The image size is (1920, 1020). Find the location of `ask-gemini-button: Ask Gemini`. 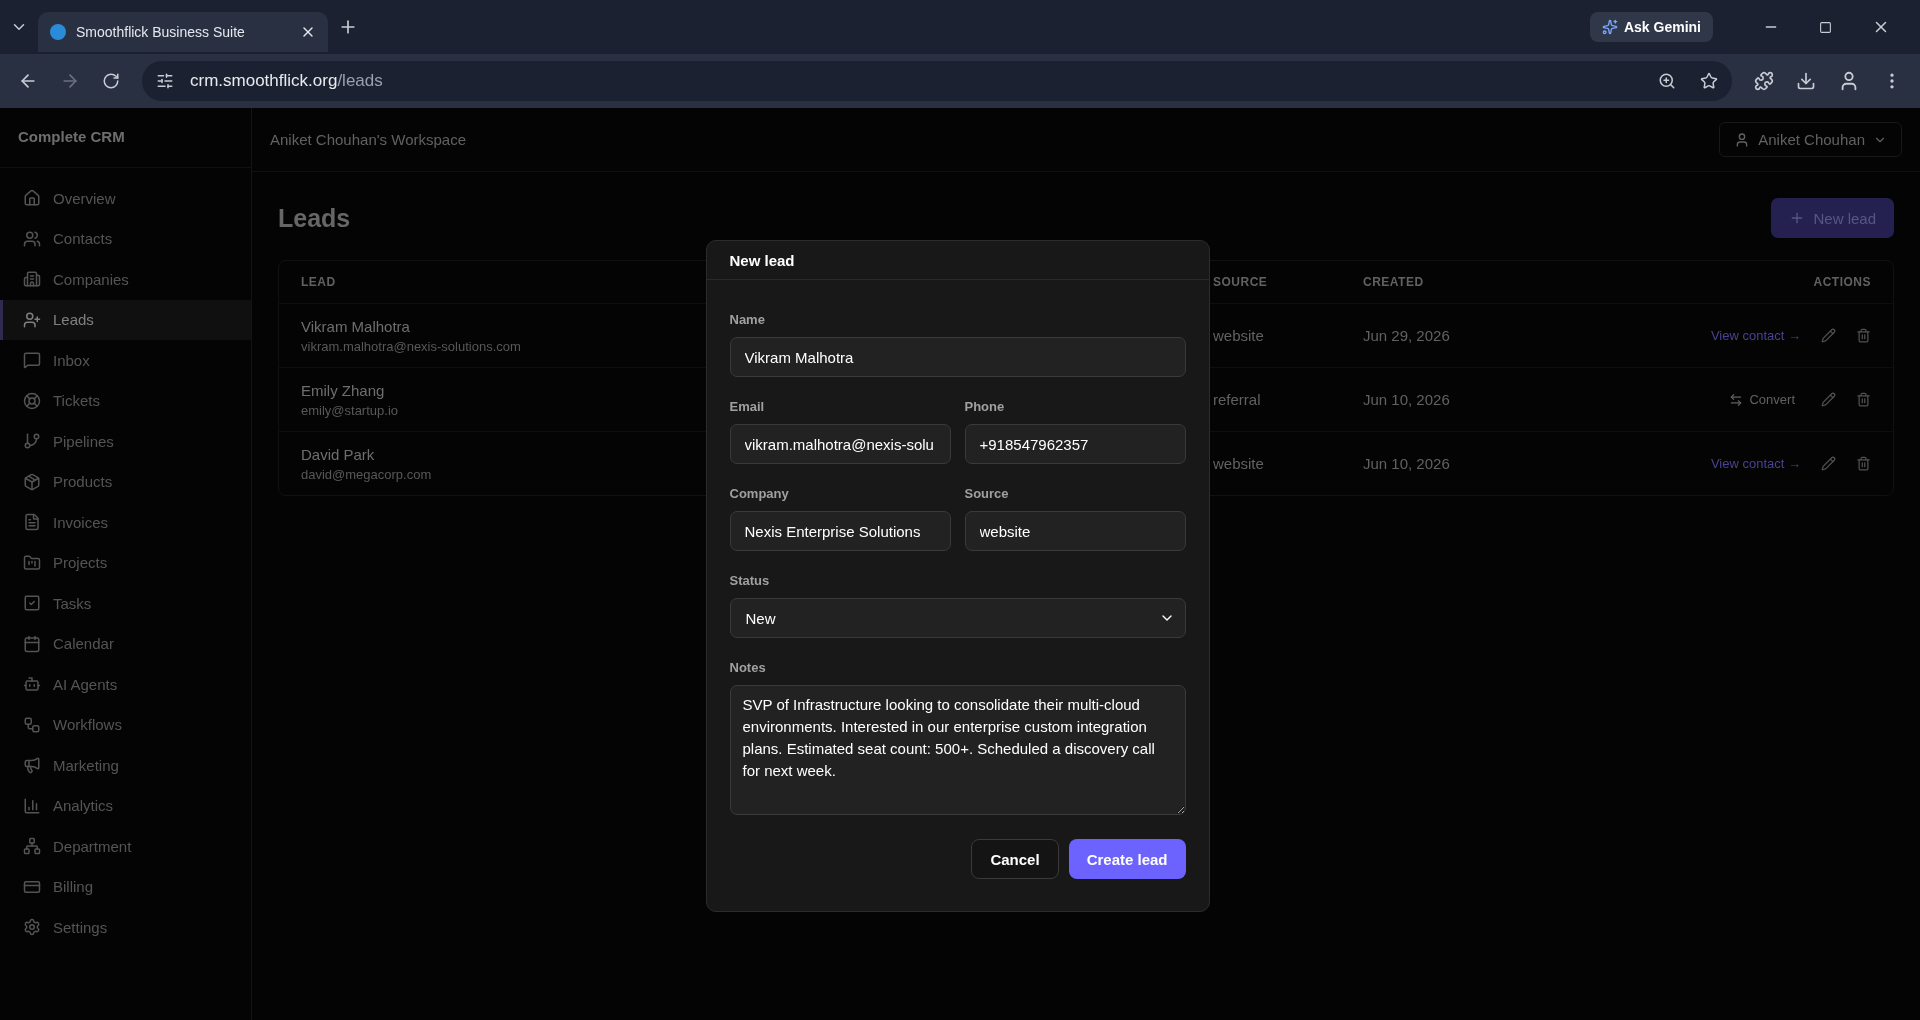

ask-gemini-button: Ask Gemini is located at coordinates (1651, 27).